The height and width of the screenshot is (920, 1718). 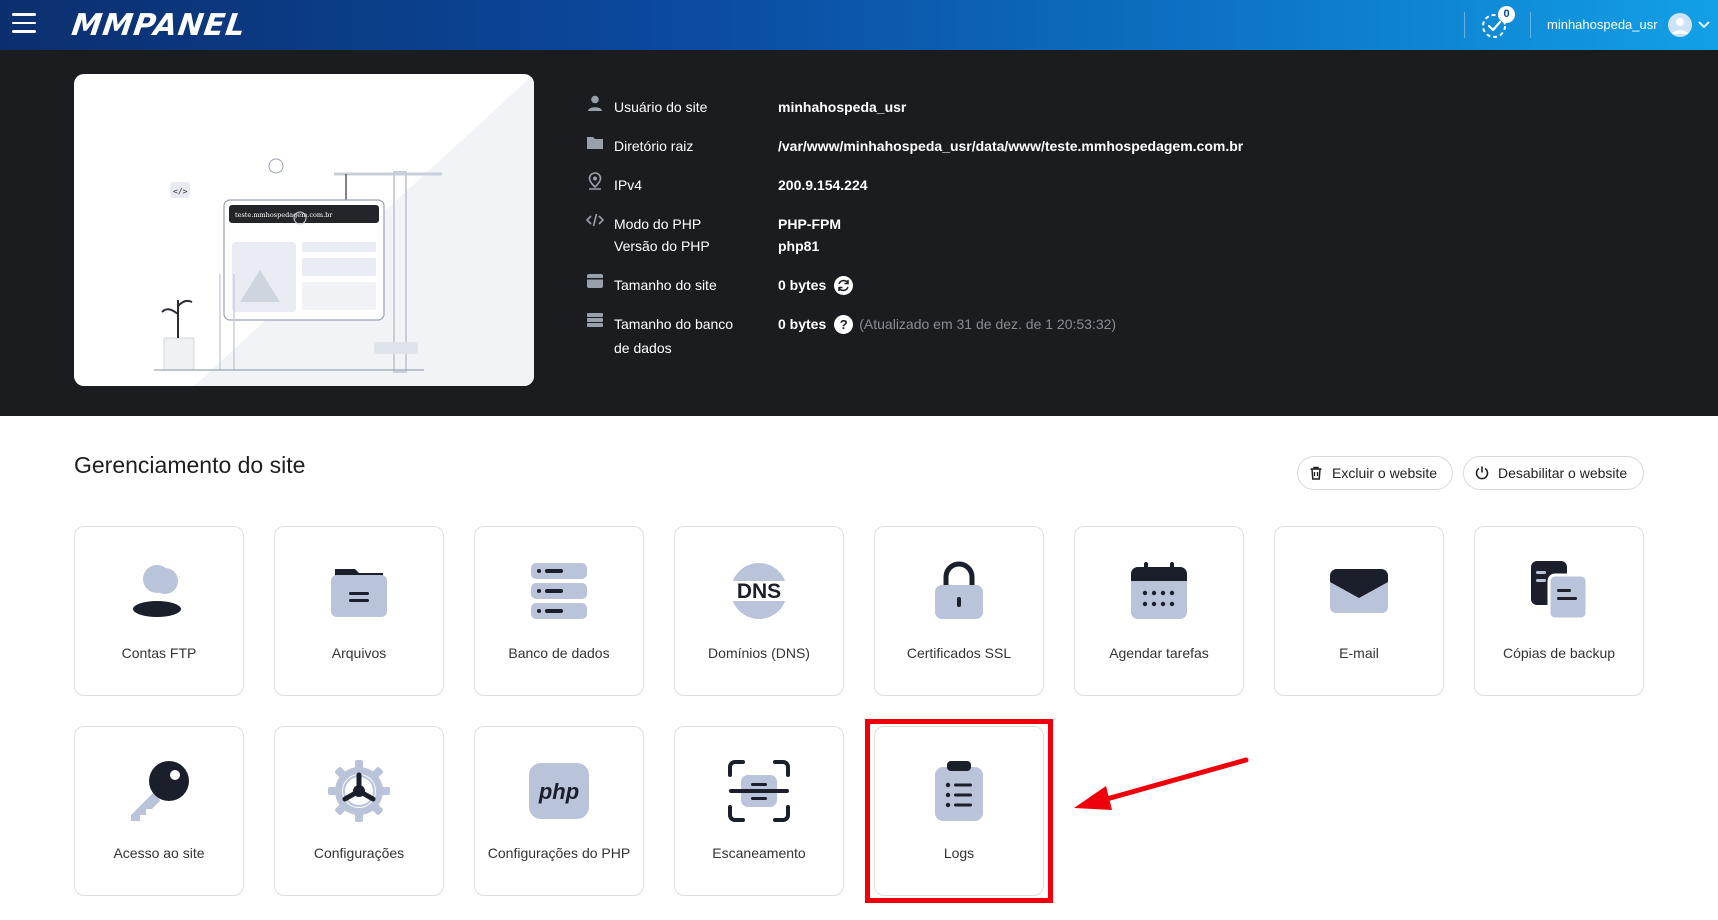 What do you see at coordinates (1602, 24) in the screenshot?
I see `user-name: minhahospeda_usr` at bounding box center [1602, 24].